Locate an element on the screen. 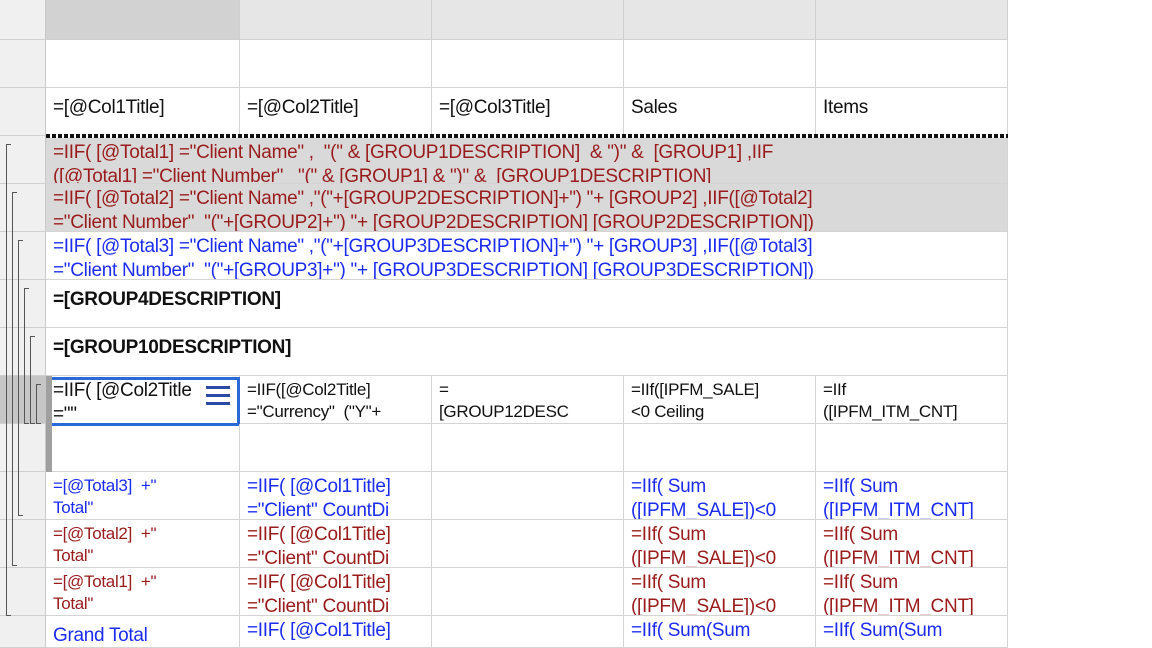 Image resolution: width=1152 pixels, height=648 pixels. header-cell-sales: Sales is located at coordinates (720, 112).